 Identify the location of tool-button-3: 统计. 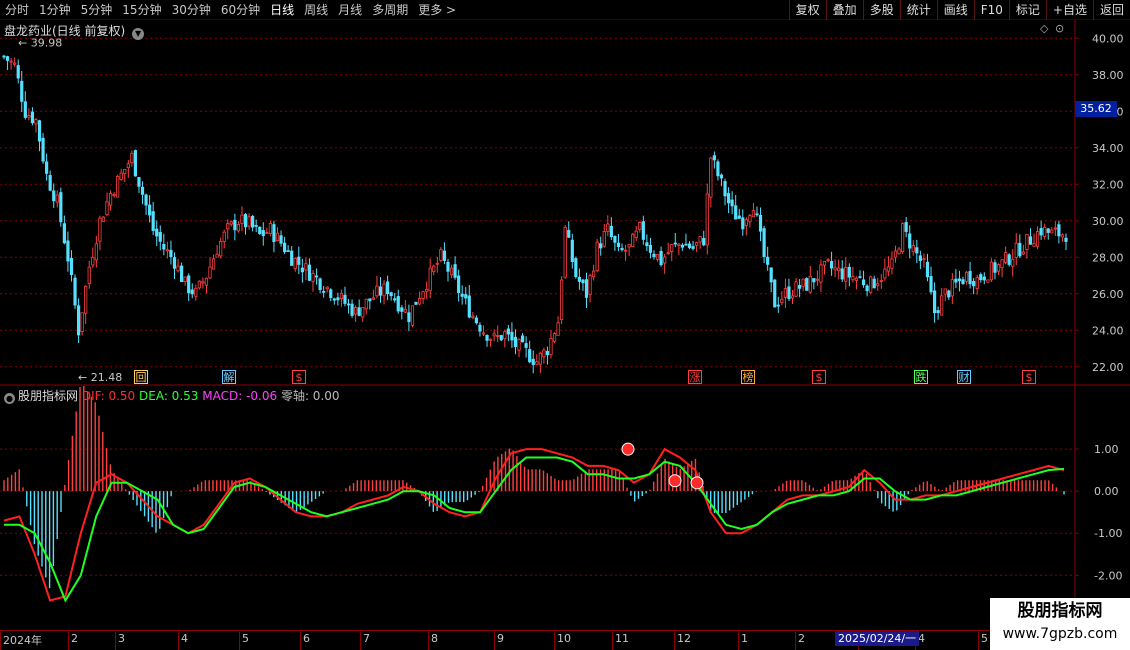
(918, 10).